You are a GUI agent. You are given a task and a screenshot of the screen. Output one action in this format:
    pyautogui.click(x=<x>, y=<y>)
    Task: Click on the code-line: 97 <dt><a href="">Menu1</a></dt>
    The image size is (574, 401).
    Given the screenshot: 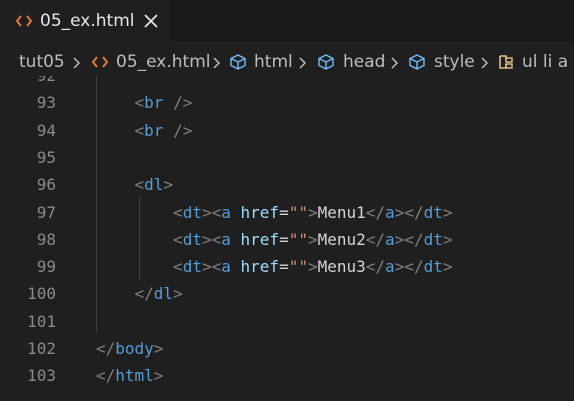 What is the action you would take?
    pyautogui.click(x=287, y=212)
    